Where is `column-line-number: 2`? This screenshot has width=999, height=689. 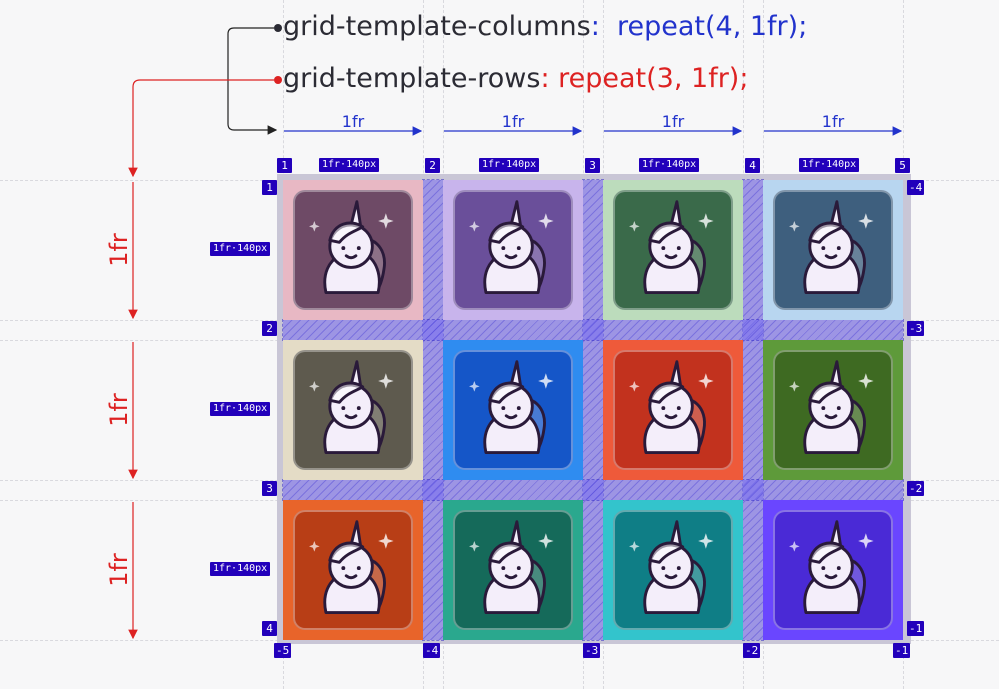
column-line-number: 2 is located at coordinates (432, 165).